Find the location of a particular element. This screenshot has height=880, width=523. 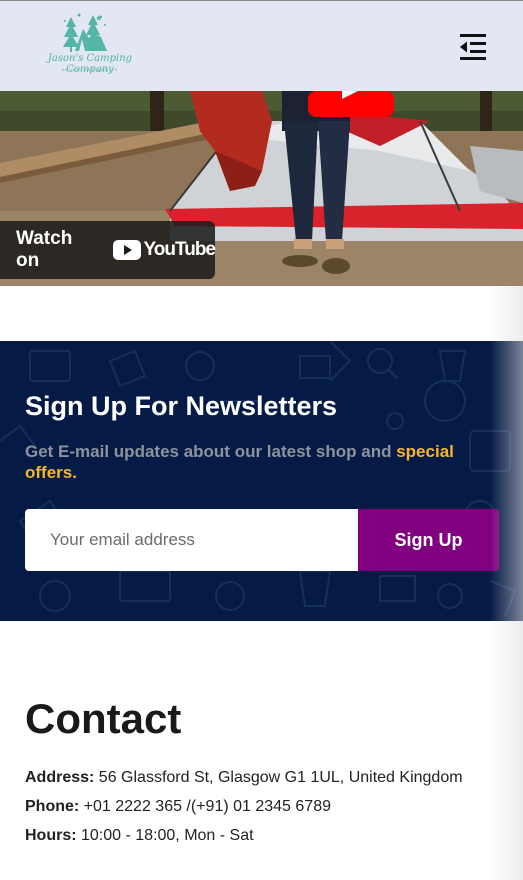

youtube-logo: YouTube is located at coordinates (164, 250).